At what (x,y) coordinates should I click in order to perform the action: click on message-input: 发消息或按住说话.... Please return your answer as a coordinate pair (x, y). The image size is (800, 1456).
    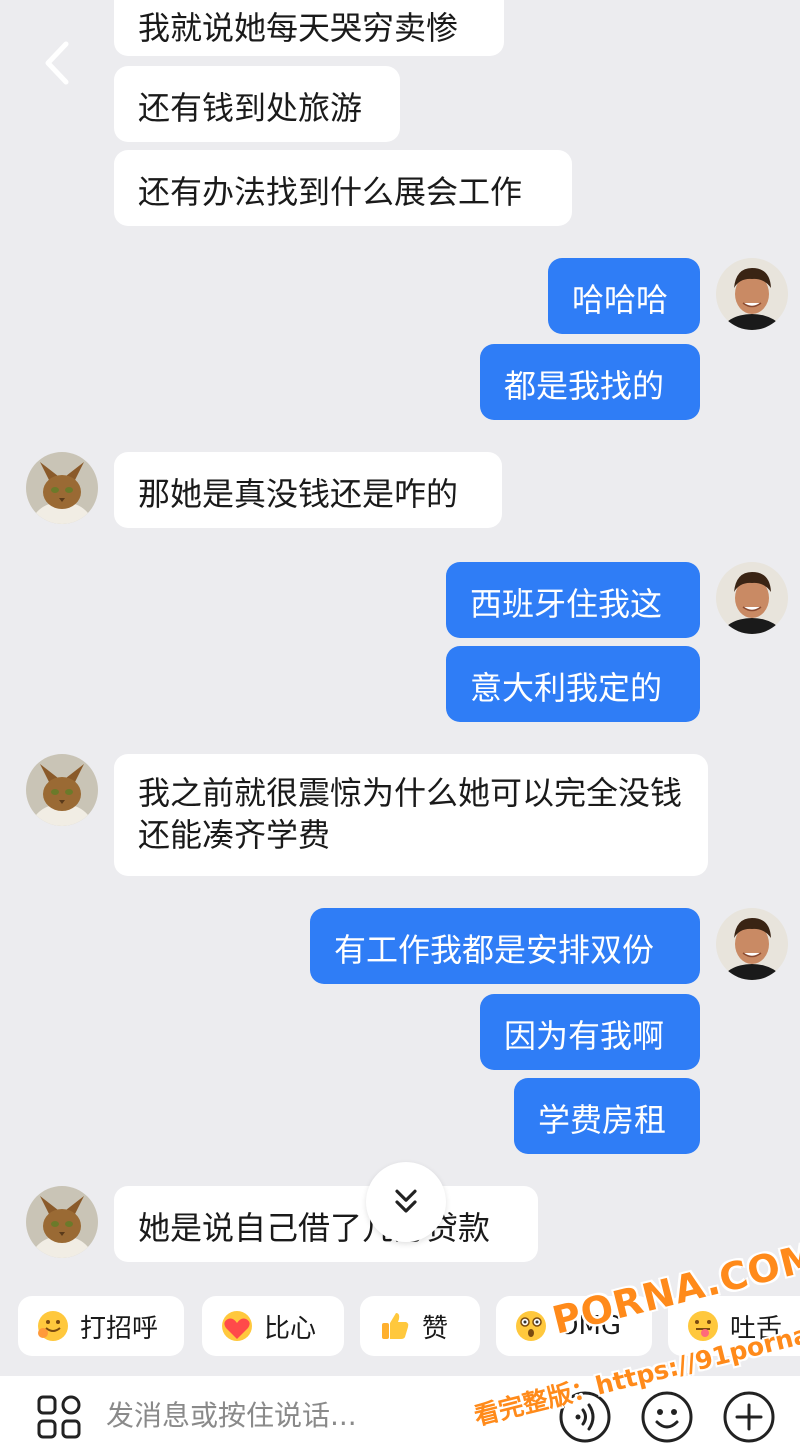
    Looking at the image, I should click on (316, 1416).